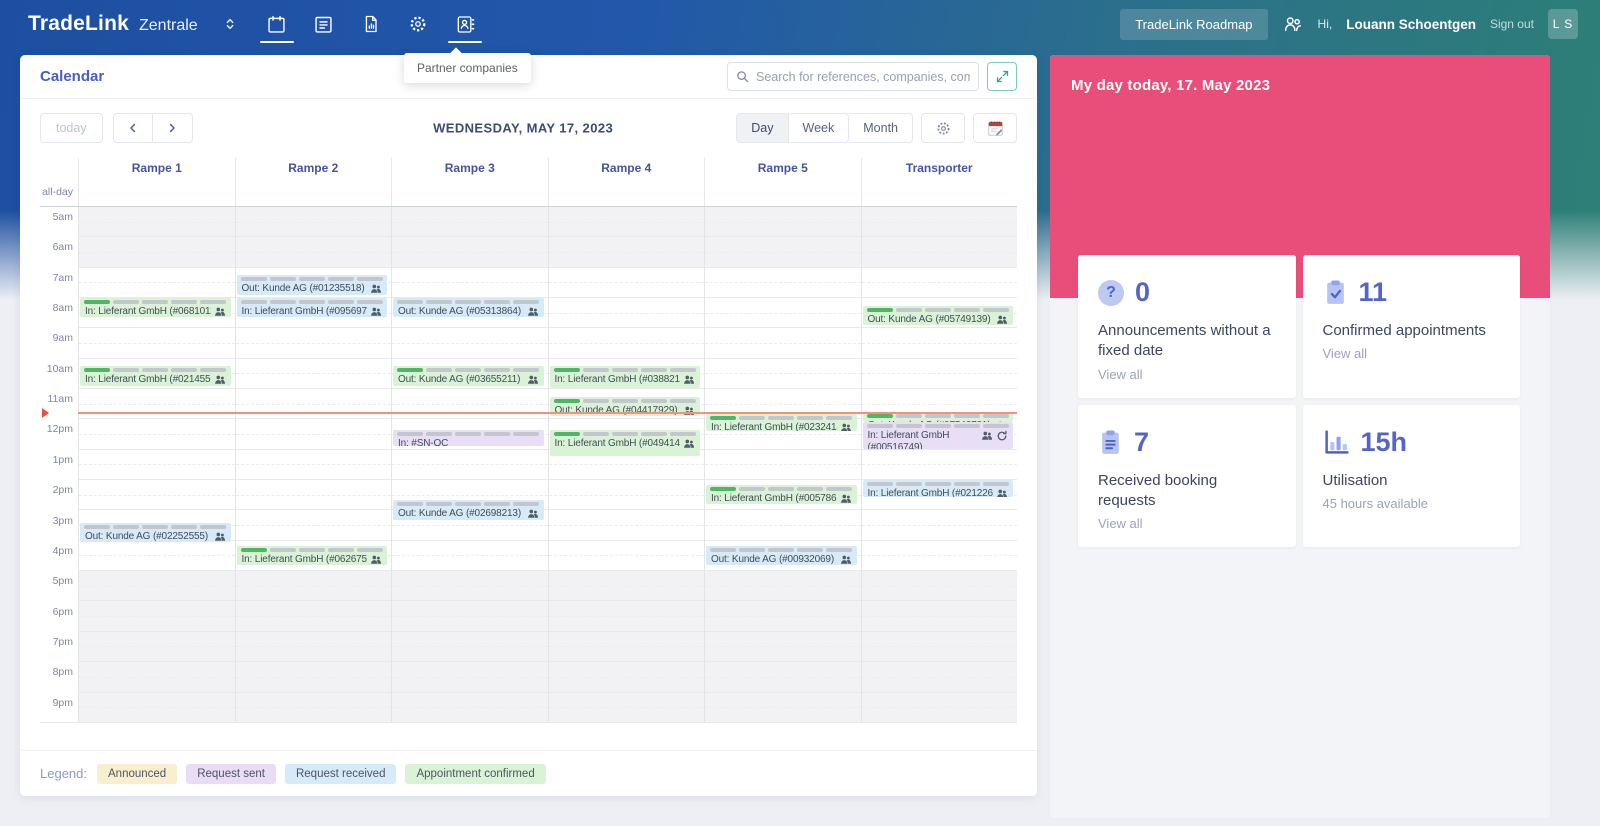 The image size is (1600, 826). Describe the element at coordinates (132, 128) in the screenshot. I see `prev-day-button` at that location.